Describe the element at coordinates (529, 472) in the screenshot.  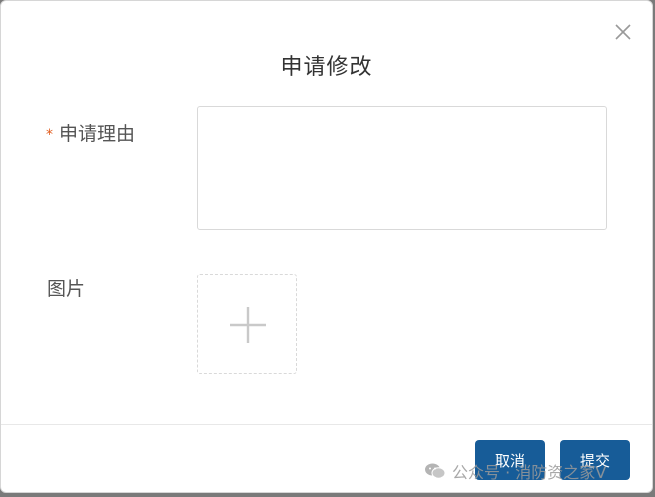
I see `watermark-text: 公众号 · 消防资之家V` at that location.